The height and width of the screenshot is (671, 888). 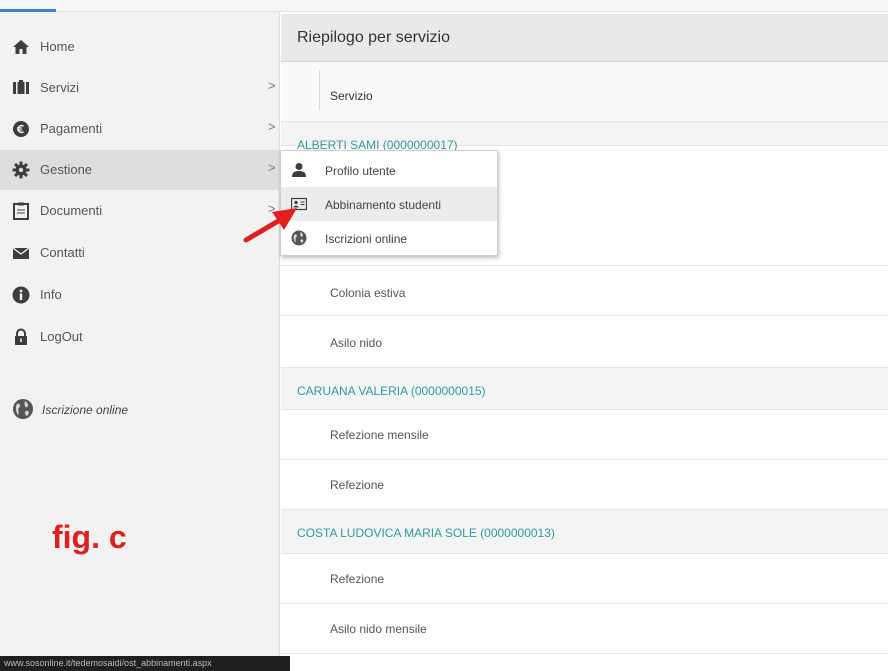 What do you see at coordinates (584, 389) in the screenshot?
I see `table-group-row: CARUANA VALERIA (0000000015)` at bounding box center [584, 389].